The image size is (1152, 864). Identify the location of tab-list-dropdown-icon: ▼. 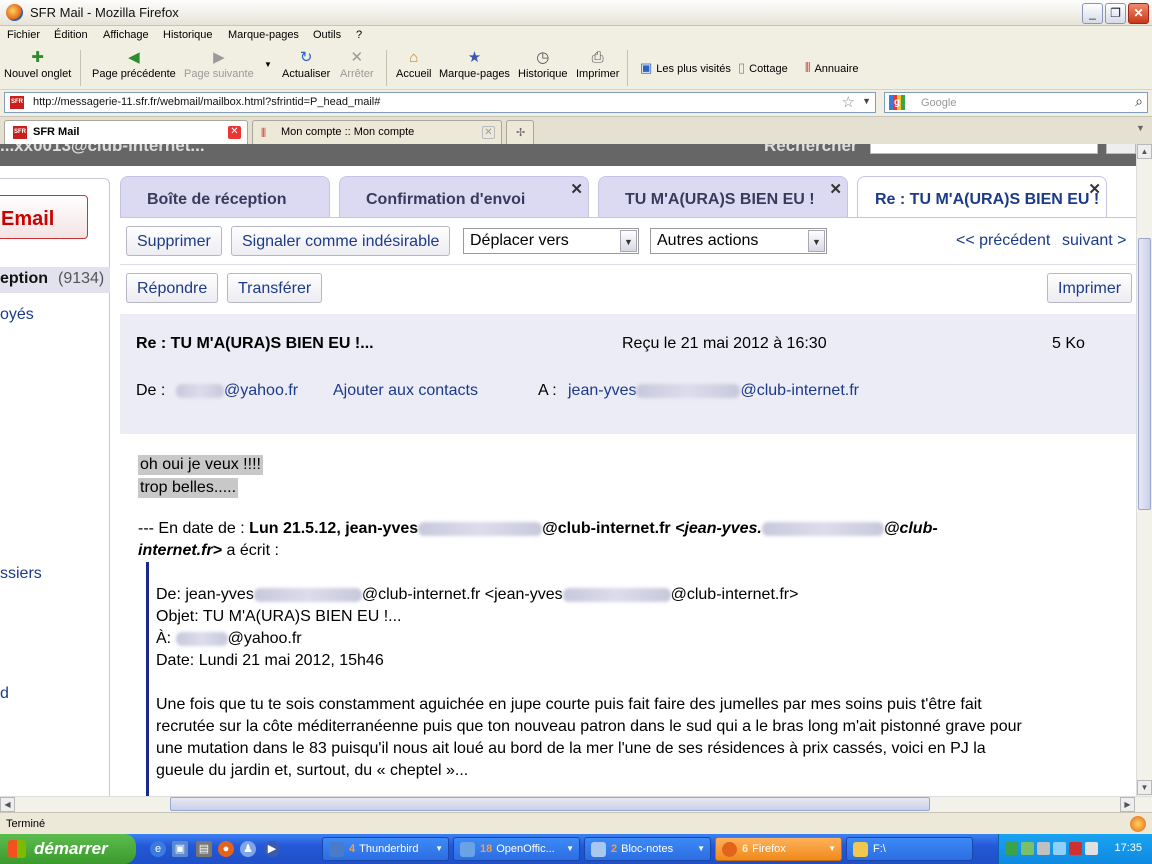
(1140, 128).